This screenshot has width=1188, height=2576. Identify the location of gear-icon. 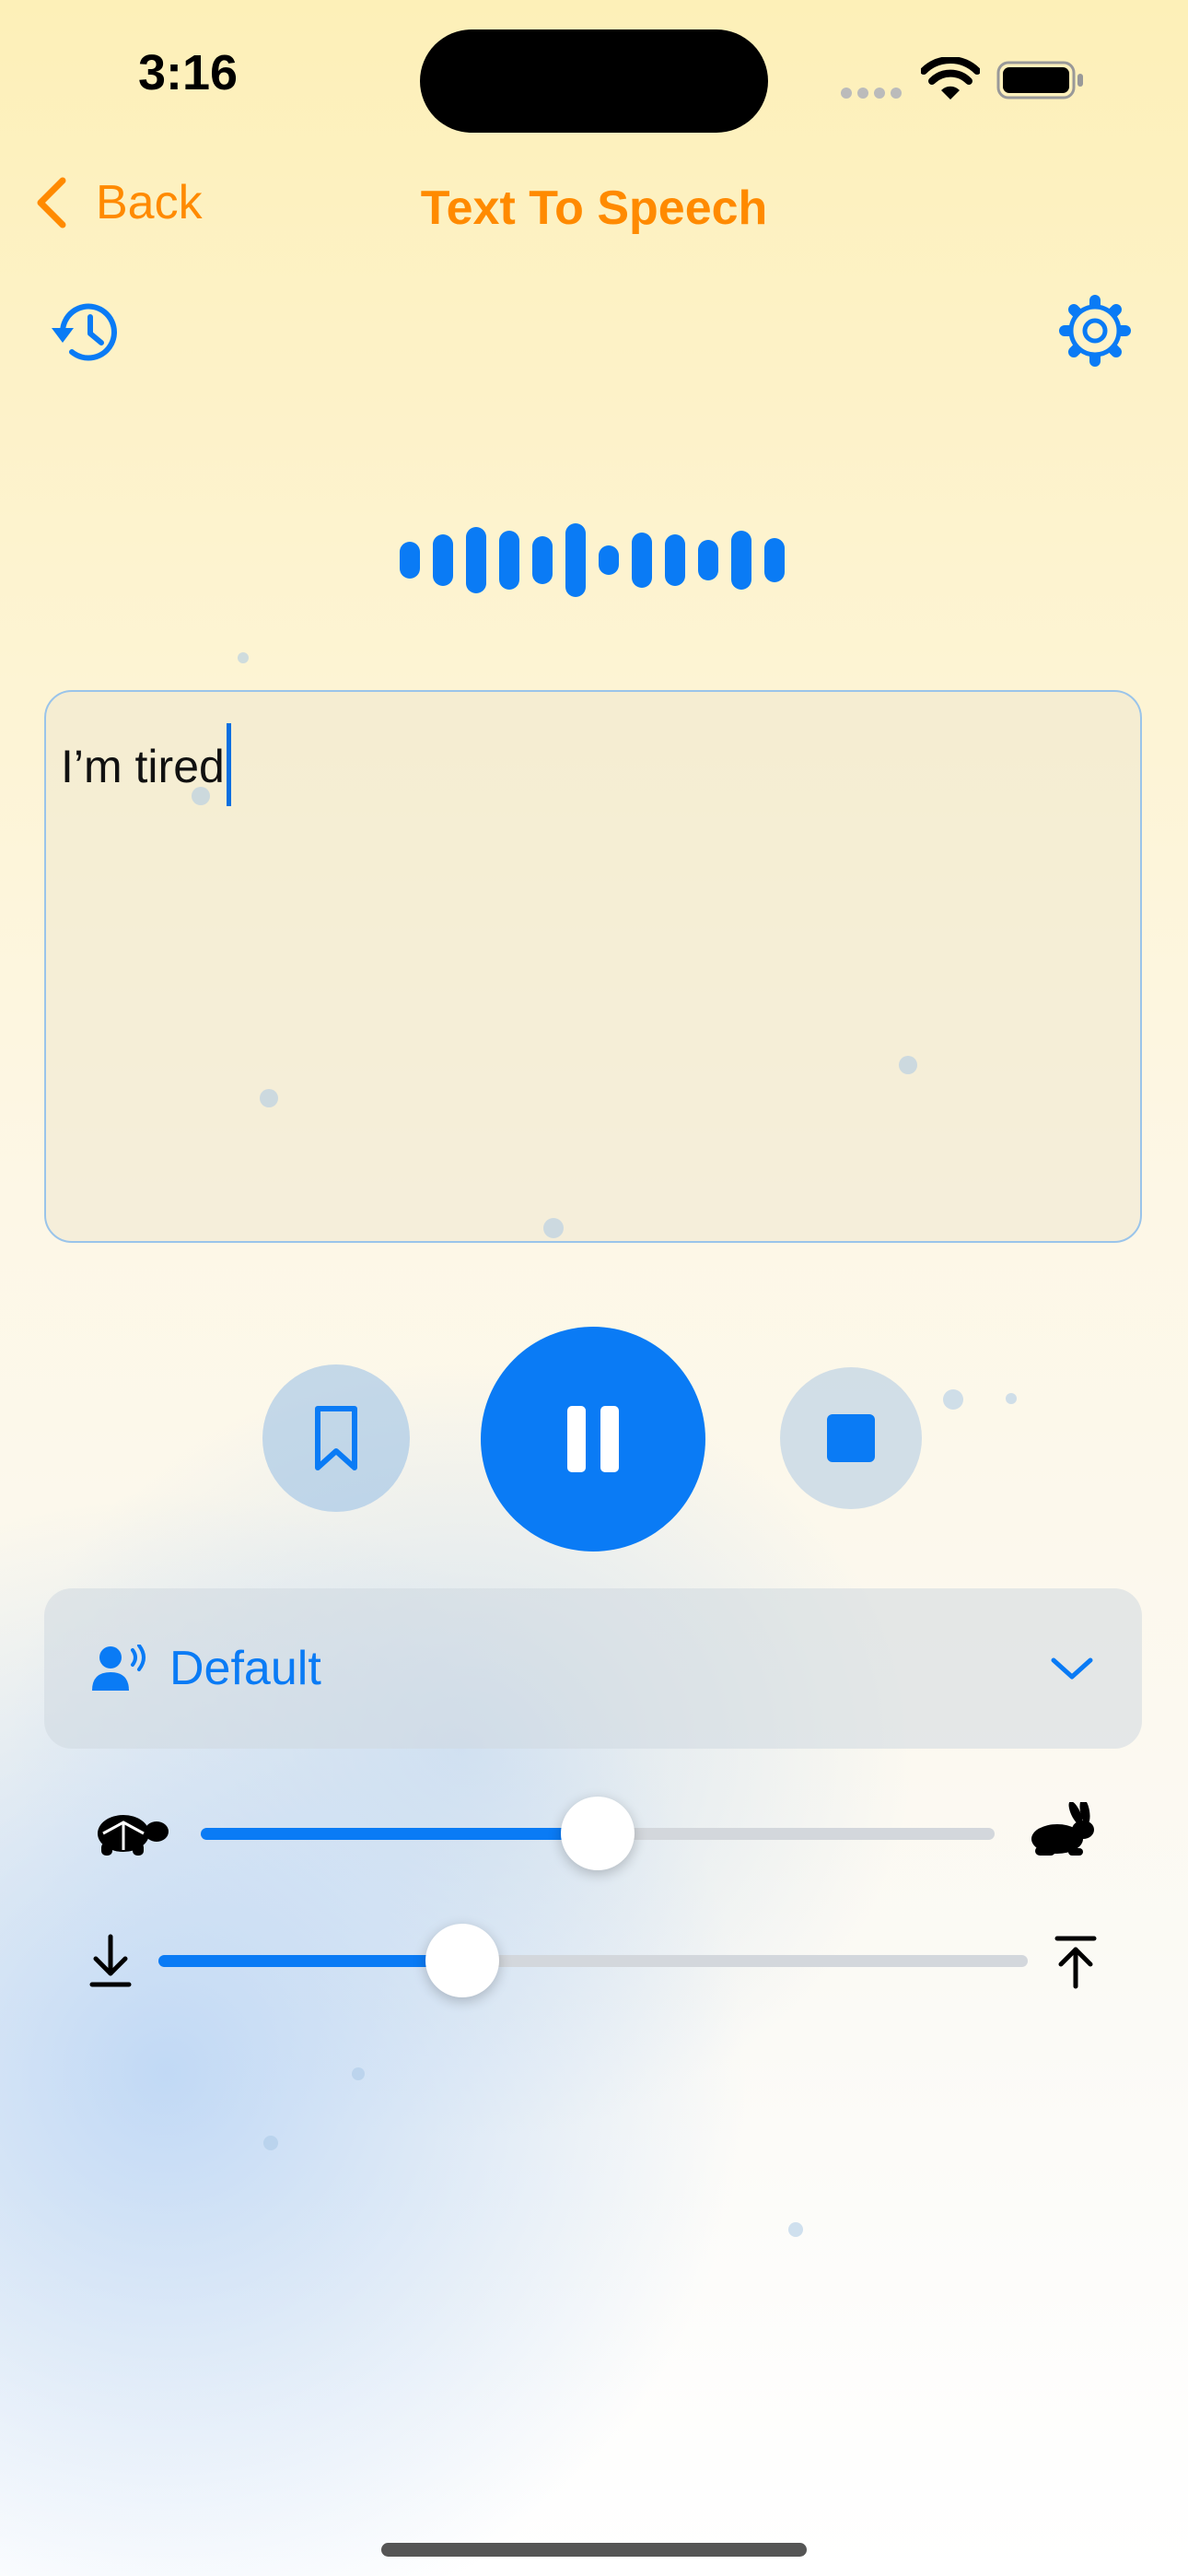
(1095, 331).